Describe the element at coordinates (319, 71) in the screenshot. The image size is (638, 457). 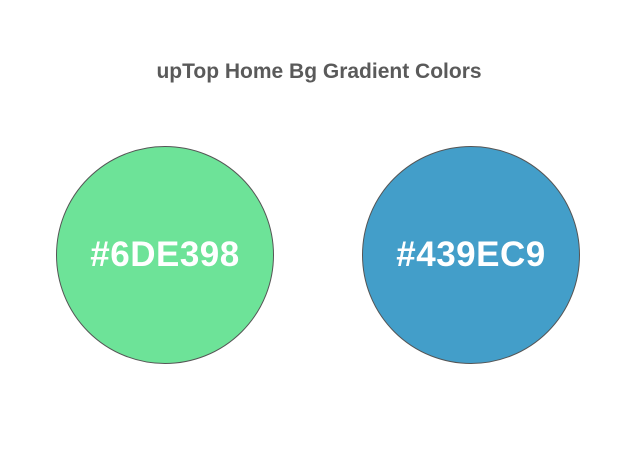
I see `page-title: upTop Home Bg Gradient Colors` at that location.